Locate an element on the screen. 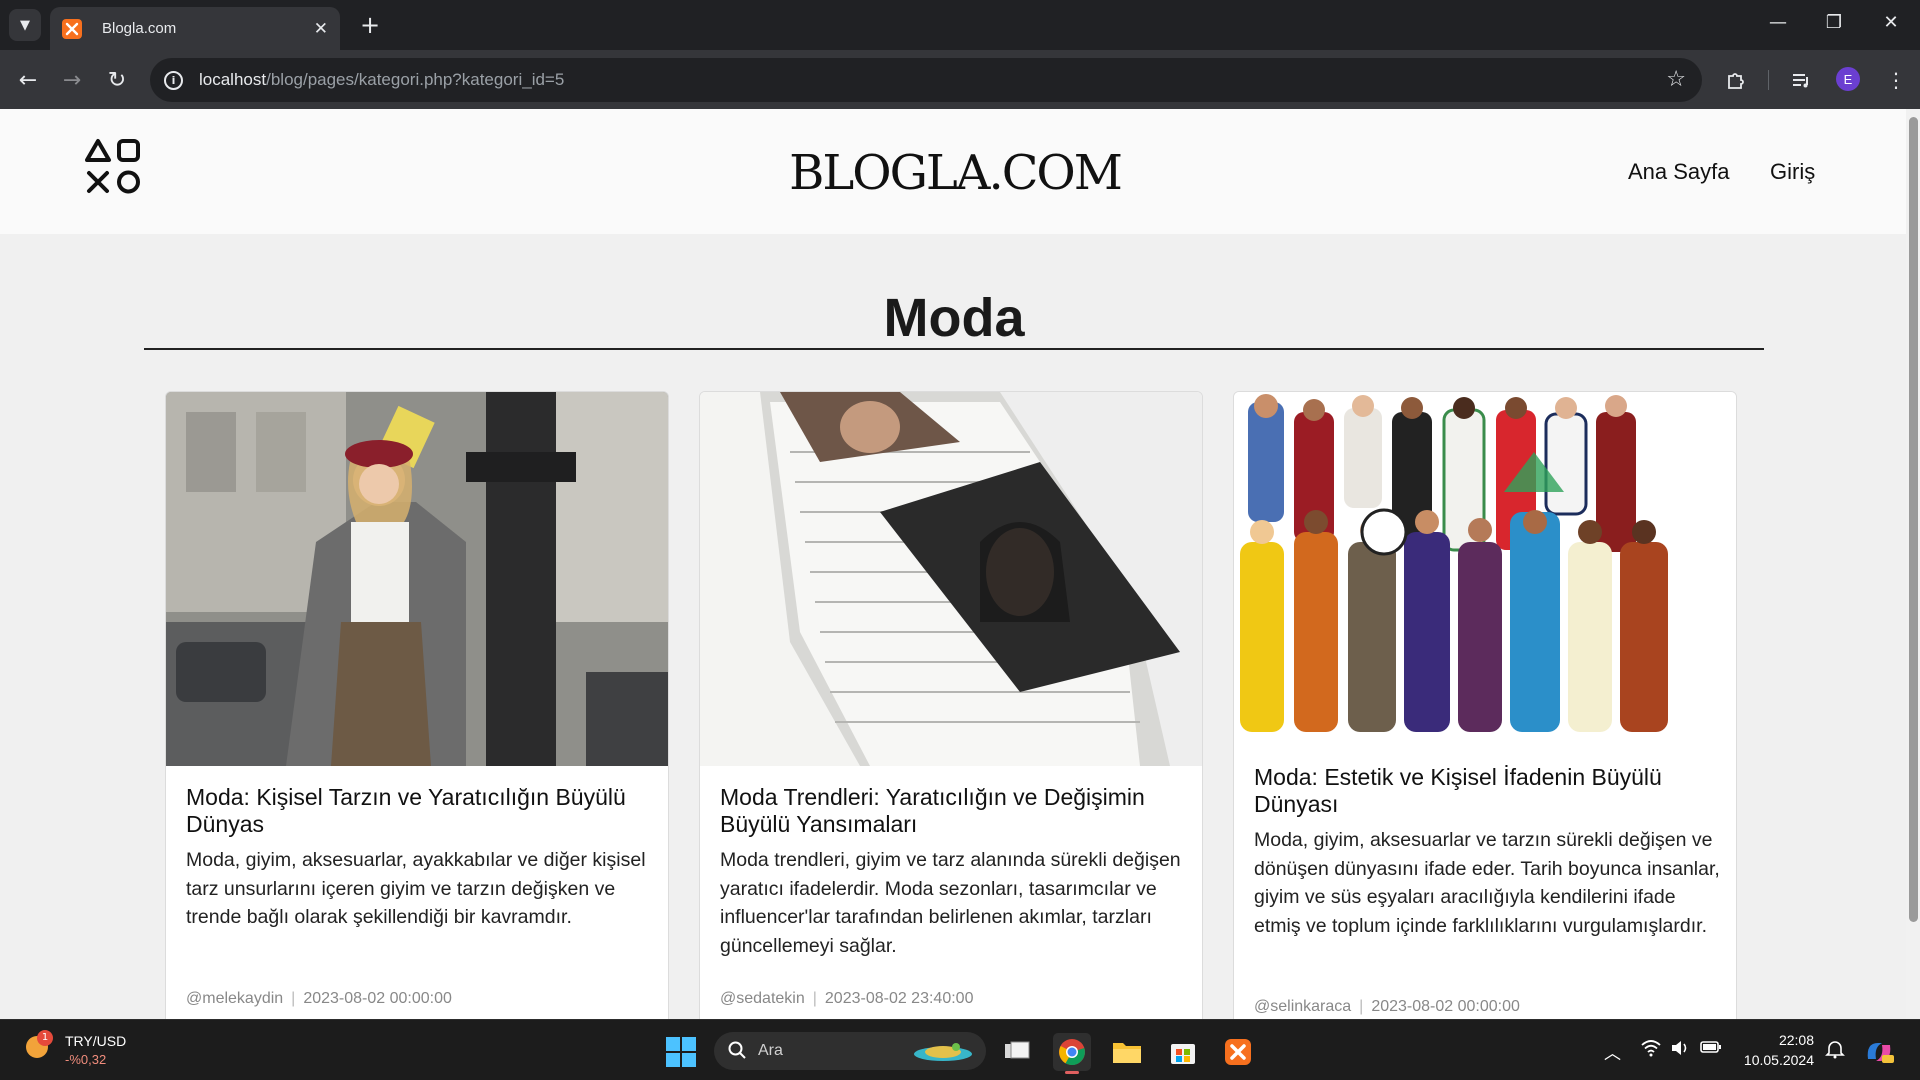  browser-tab-strip: ▼ Blogla.com ✕ + — ❐ ✕ is located at coordinates (960, 25).